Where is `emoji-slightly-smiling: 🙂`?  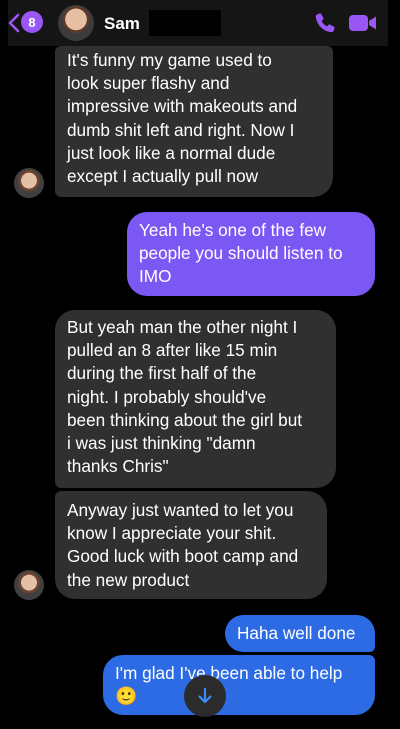 emoji-slightly-smiling: 🙂 is located at coordinates (126, 696).